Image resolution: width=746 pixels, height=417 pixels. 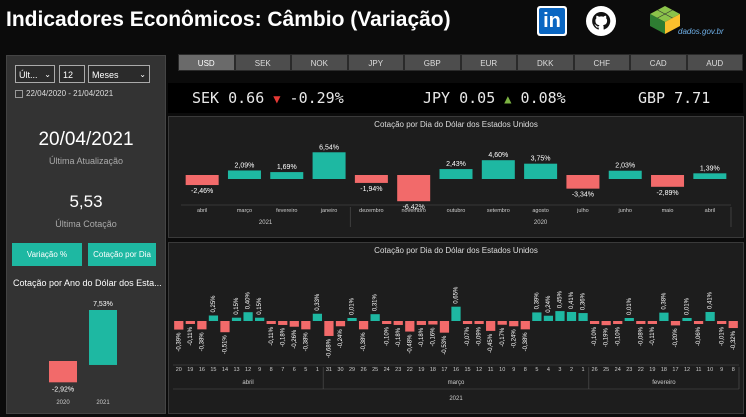 I want to click on period-unit-select: Meses ⌄, so click(x=119, y=74).